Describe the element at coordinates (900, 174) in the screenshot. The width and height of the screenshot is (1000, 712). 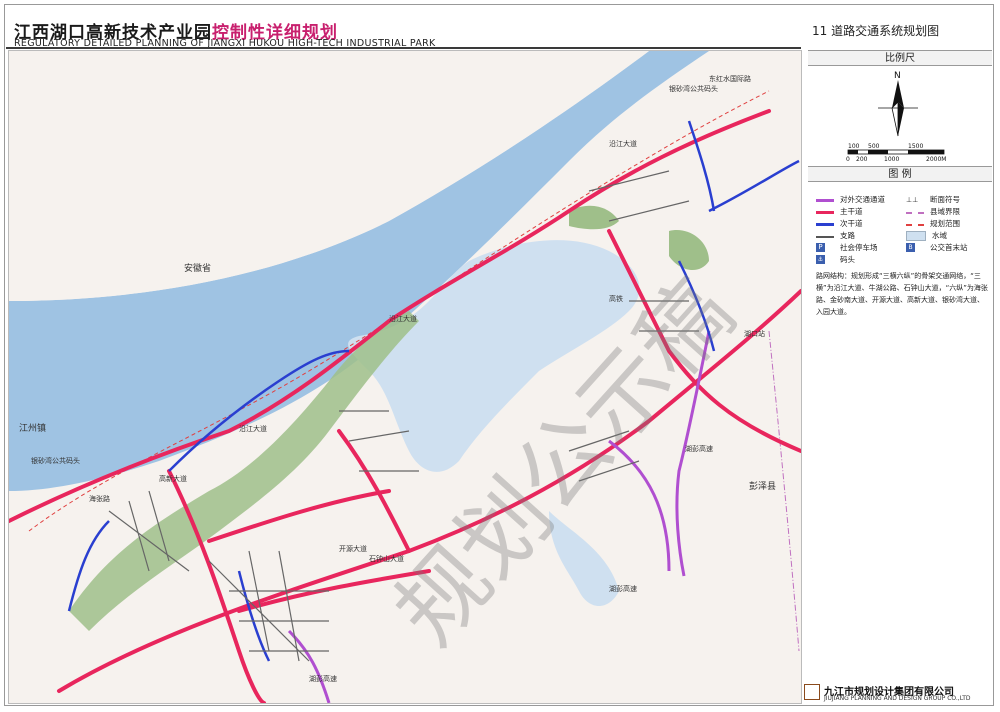
I see `legend-title: 图 例` at that location.